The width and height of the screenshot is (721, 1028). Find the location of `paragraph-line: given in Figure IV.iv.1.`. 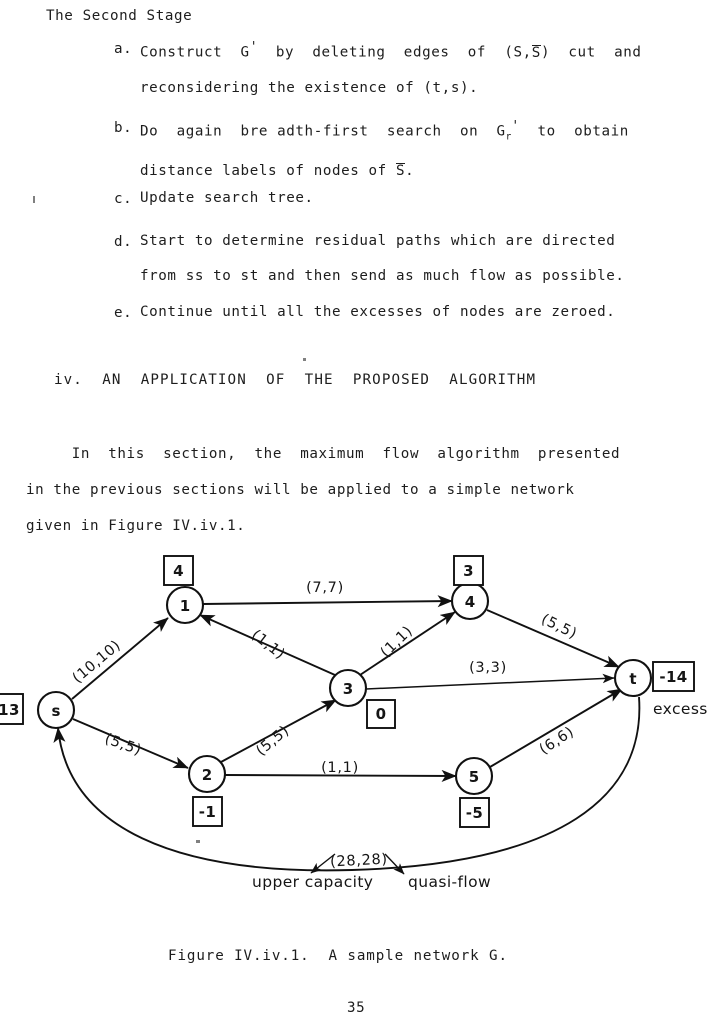

paragraph-line: given in Figure IV.iv.1. is located at coordinates (136, 526).